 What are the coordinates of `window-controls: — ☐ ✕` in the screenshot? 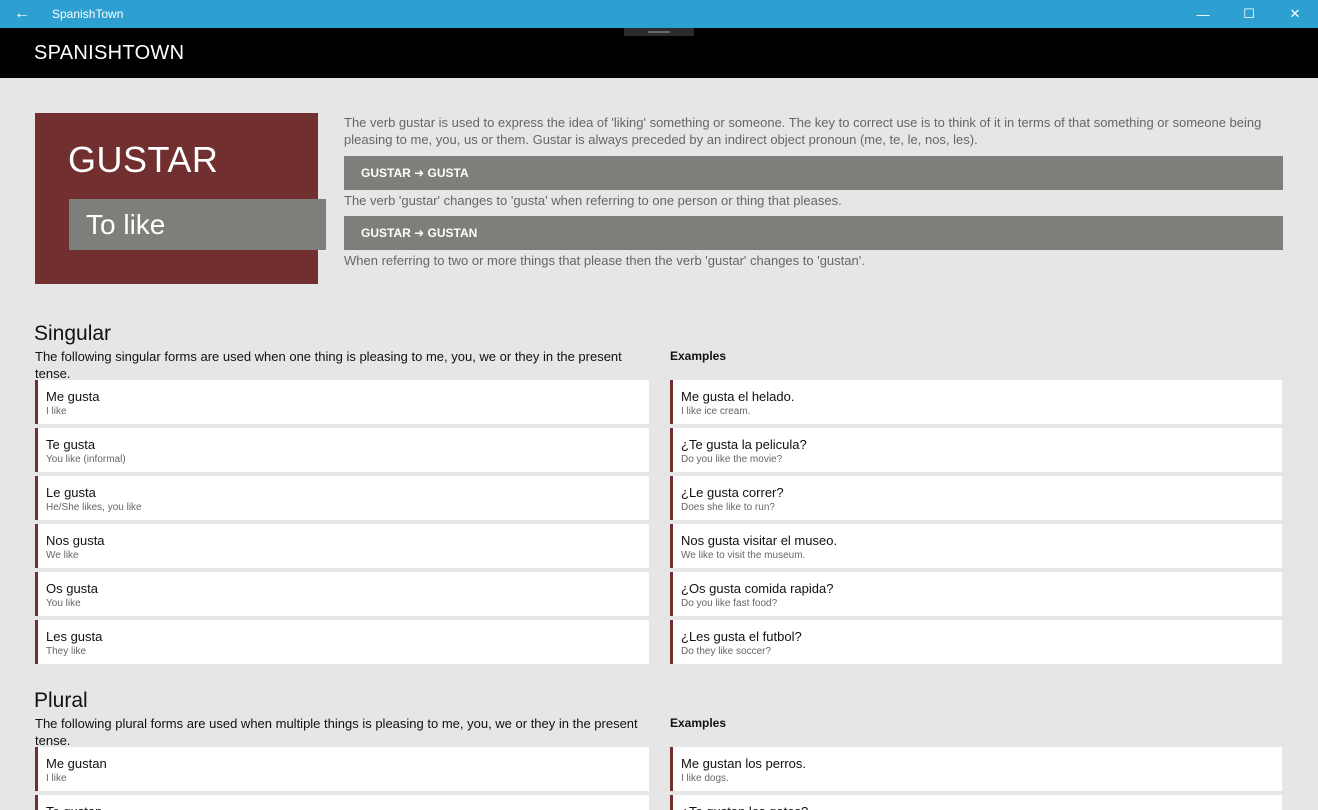 It's located at (1249, 14).